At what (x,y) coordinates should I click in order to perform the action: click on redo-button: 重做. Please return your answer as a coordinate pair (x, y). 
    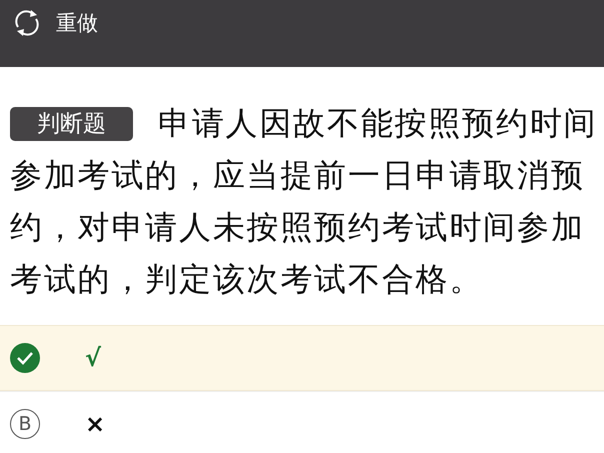
    Looking at the image, I should click on (55, 23).